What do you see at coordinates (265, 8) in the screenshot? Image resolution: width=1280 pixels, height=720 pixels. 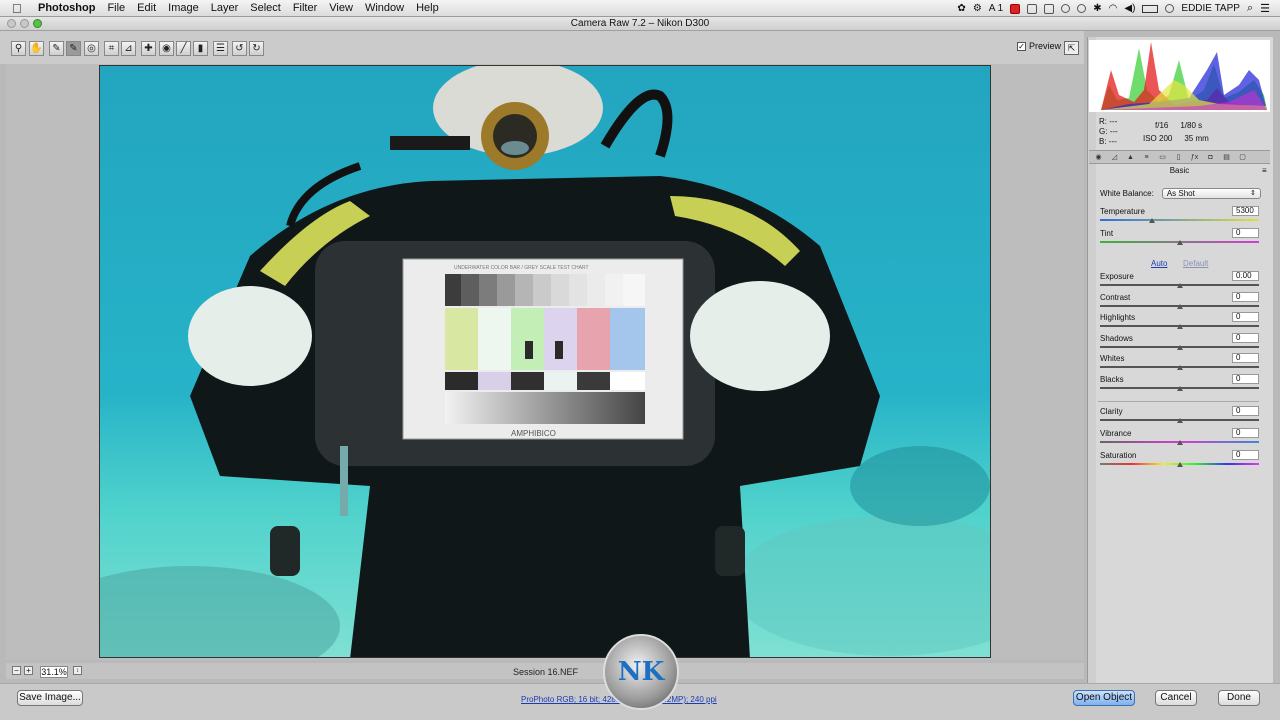 I see `menu-select: Select` at bounding box center [265, 8].